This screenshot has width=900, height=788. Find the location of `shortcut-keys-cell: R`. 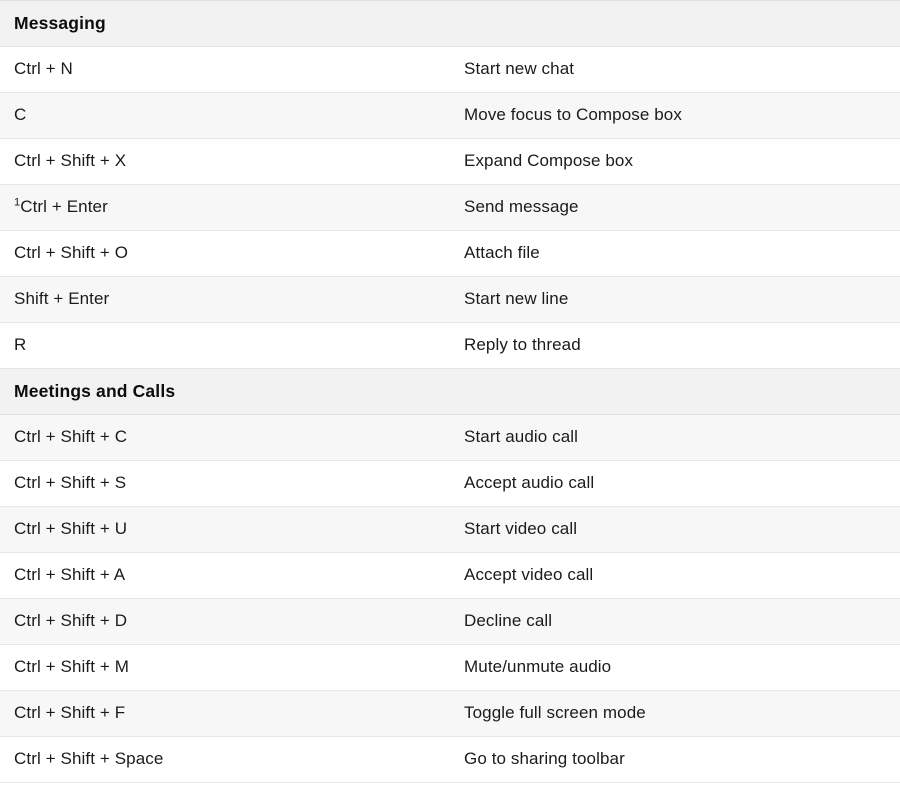

shortcut-keys-cell: R is located at coordinates (225, 345).